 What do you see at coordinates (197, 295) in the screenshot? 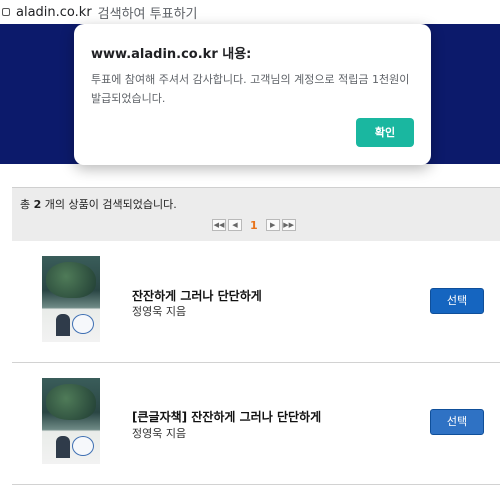
I see `product-title: 잔잔하게 그러나 단단하게` at bounding box center [197, 295].